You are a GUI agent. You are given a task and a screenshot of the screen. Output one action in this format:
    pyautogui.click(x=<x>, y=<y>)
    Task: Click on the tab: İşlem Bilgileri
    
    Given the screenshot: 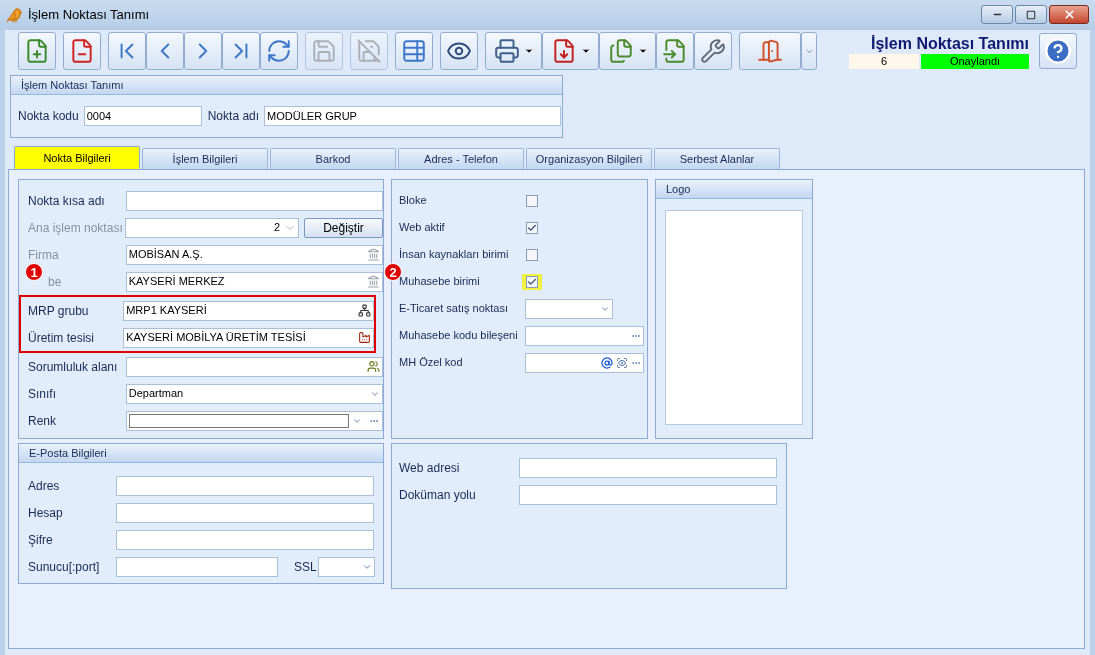 What is the action you would take?
    pyautogui.click(x=205, y=158)
    